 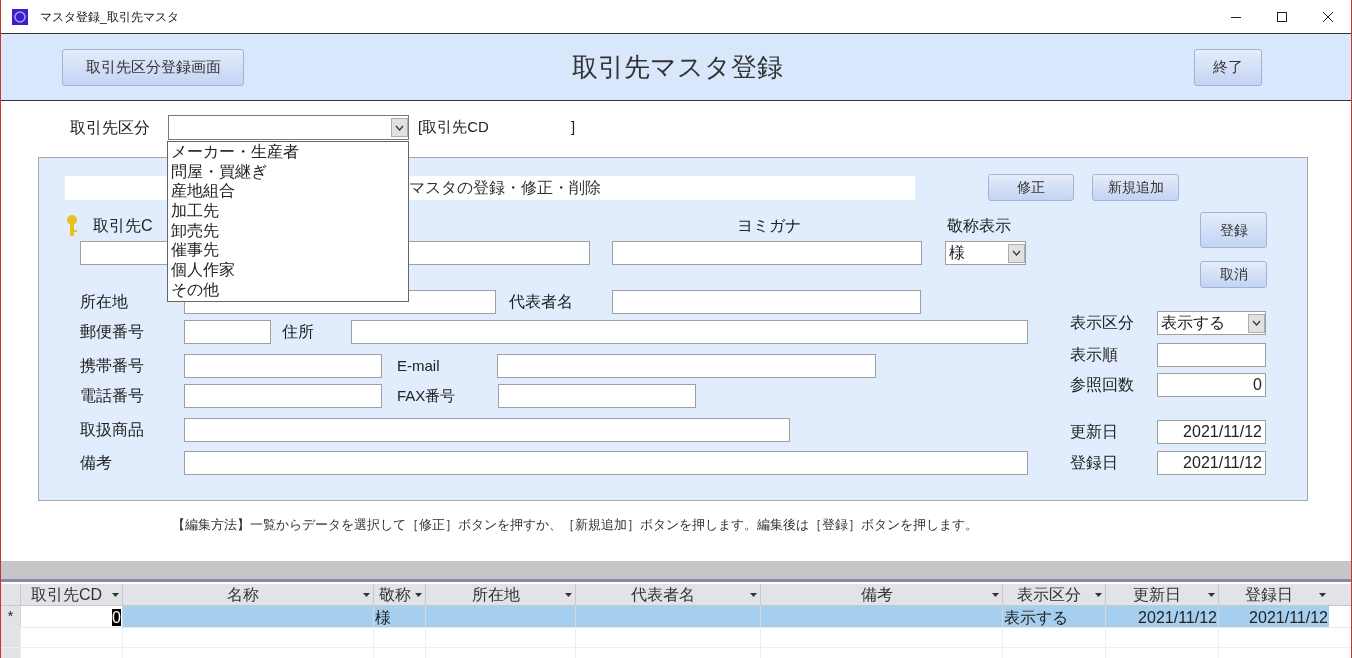 What do you see at coordinates (1094, 355) in the screenshot?
I see `side-field-label: 表示順` at bounding box center [1094, 355].